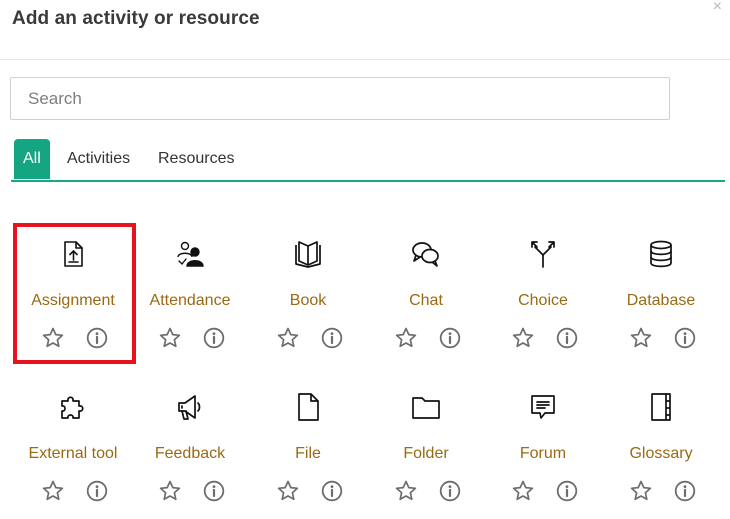 The height and width of the screenshot is (519, 730). Describe the element at coordinates (543, 254) in the screenshot. I see `choice-icon` at that location.